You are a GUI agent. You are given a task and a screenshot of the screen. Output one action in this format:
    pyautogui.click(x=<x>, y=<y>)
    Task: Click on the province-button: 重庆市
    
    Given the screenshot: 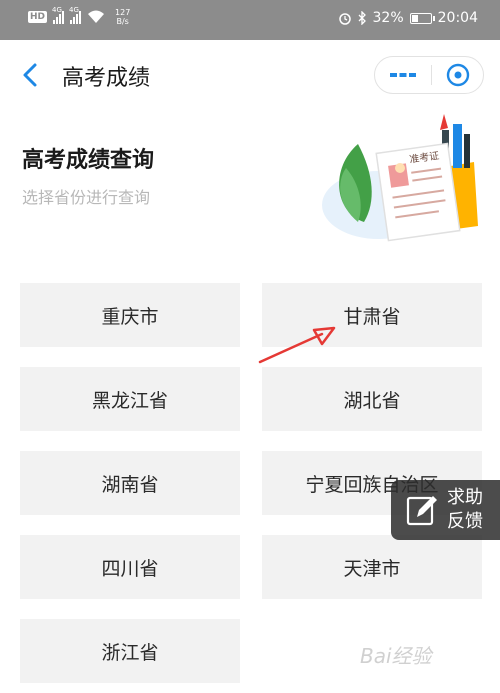 What is the action you would take?
    pyautogui.click(x=130, y=315)
    